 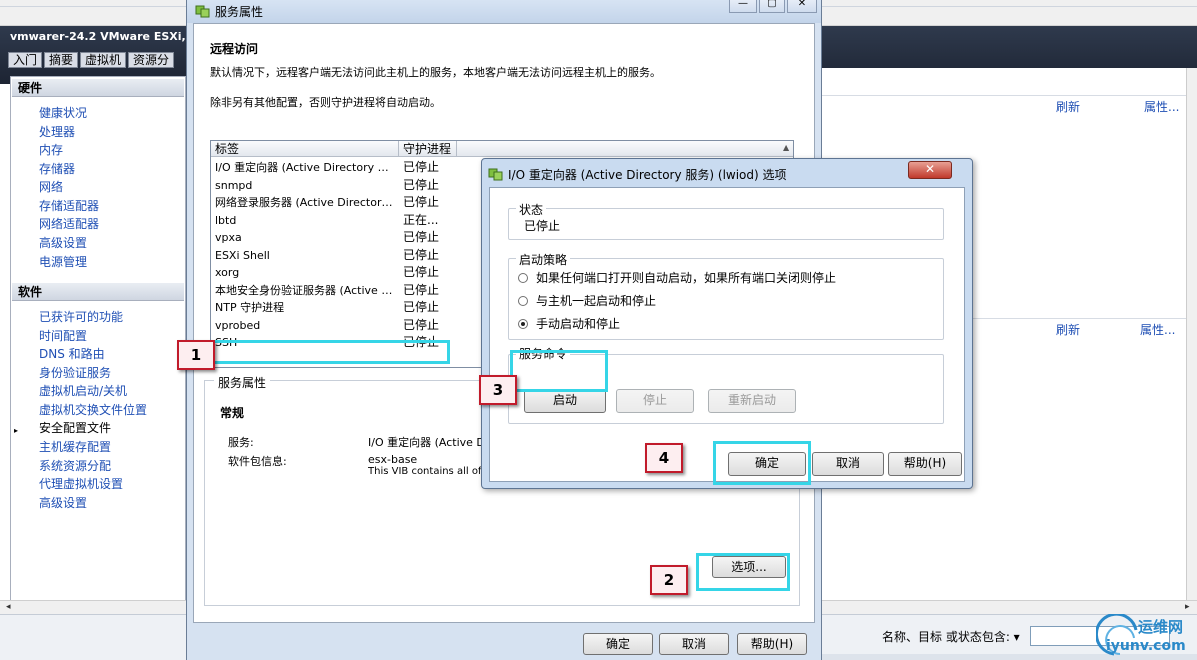 What do you see at coordinates (75, 373) in the screenshot?
I see `sidebar-item-auth-services: 身份验证服务` at bounding box center [75, 373].